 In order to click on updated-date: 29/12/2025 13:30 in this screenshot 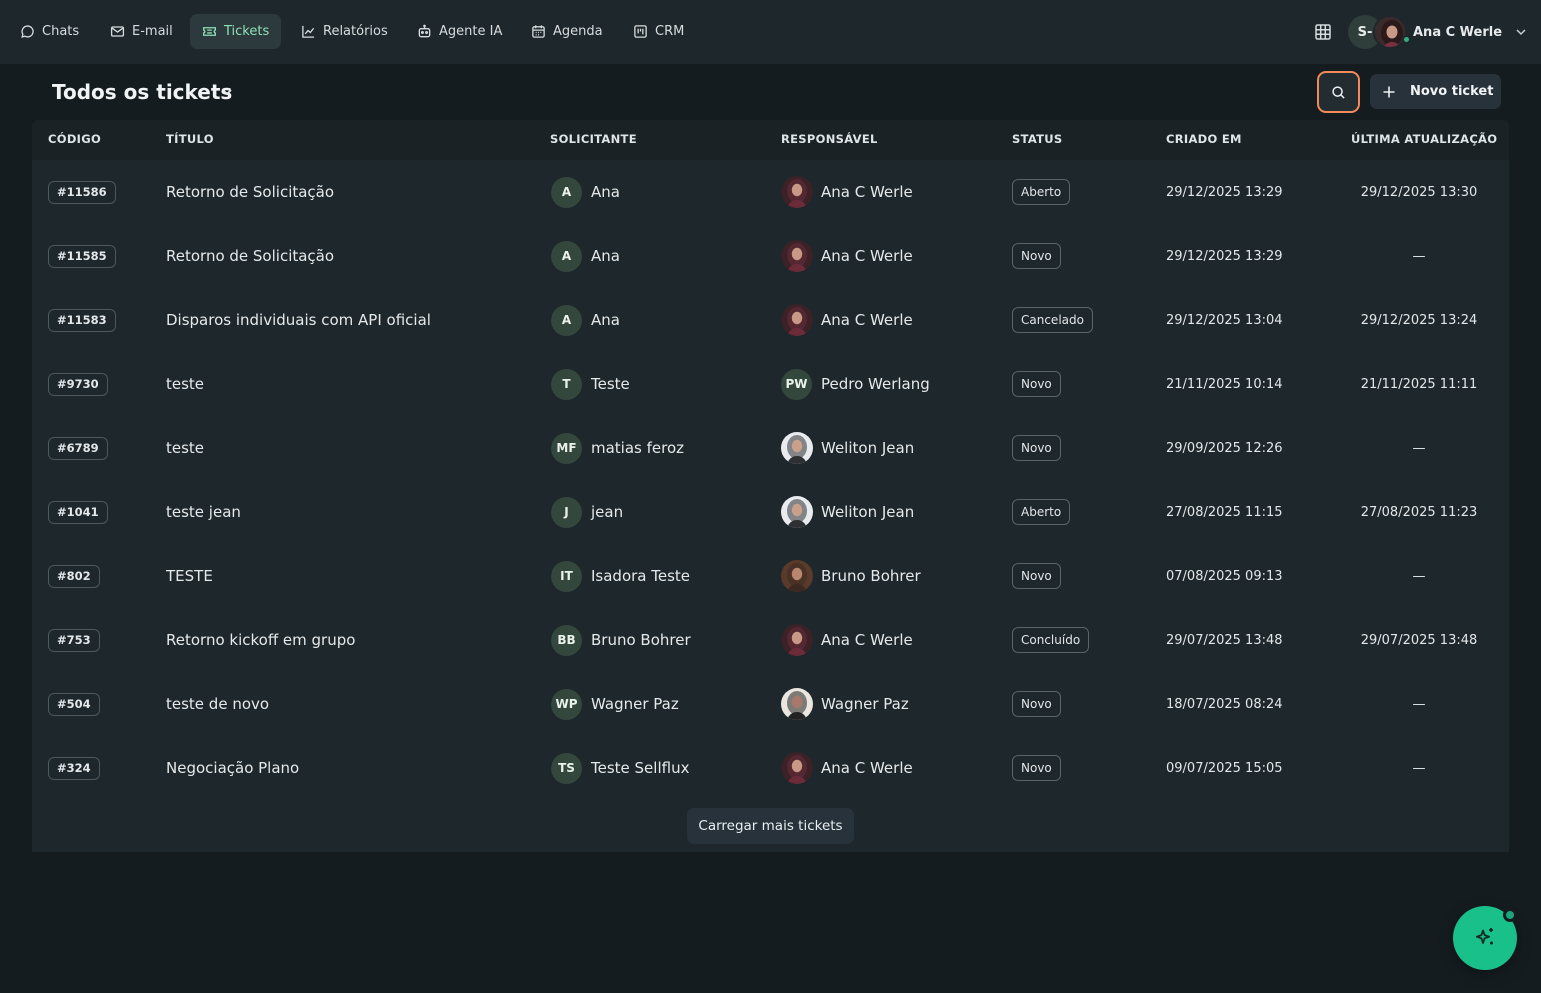, I will do `click(1419, 192)`.